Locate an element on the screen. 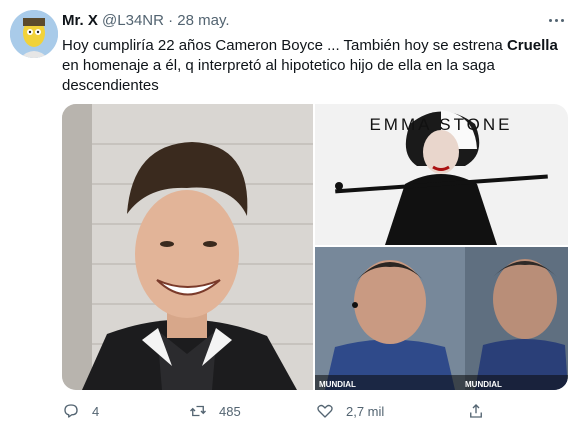  tweet-header: Mr. X @L34NR · 28 may. is located at coordinates (146, 21).